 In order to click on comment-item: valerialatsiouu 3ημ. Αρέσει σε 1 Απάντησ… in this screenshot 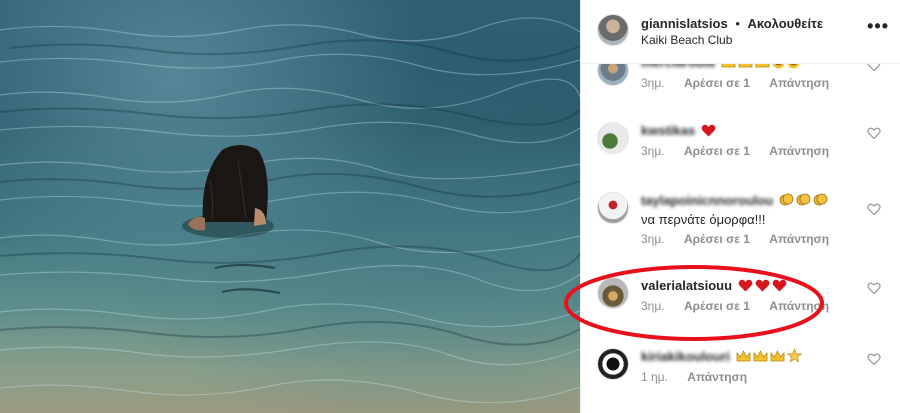, I will do `click(740, 297)`.